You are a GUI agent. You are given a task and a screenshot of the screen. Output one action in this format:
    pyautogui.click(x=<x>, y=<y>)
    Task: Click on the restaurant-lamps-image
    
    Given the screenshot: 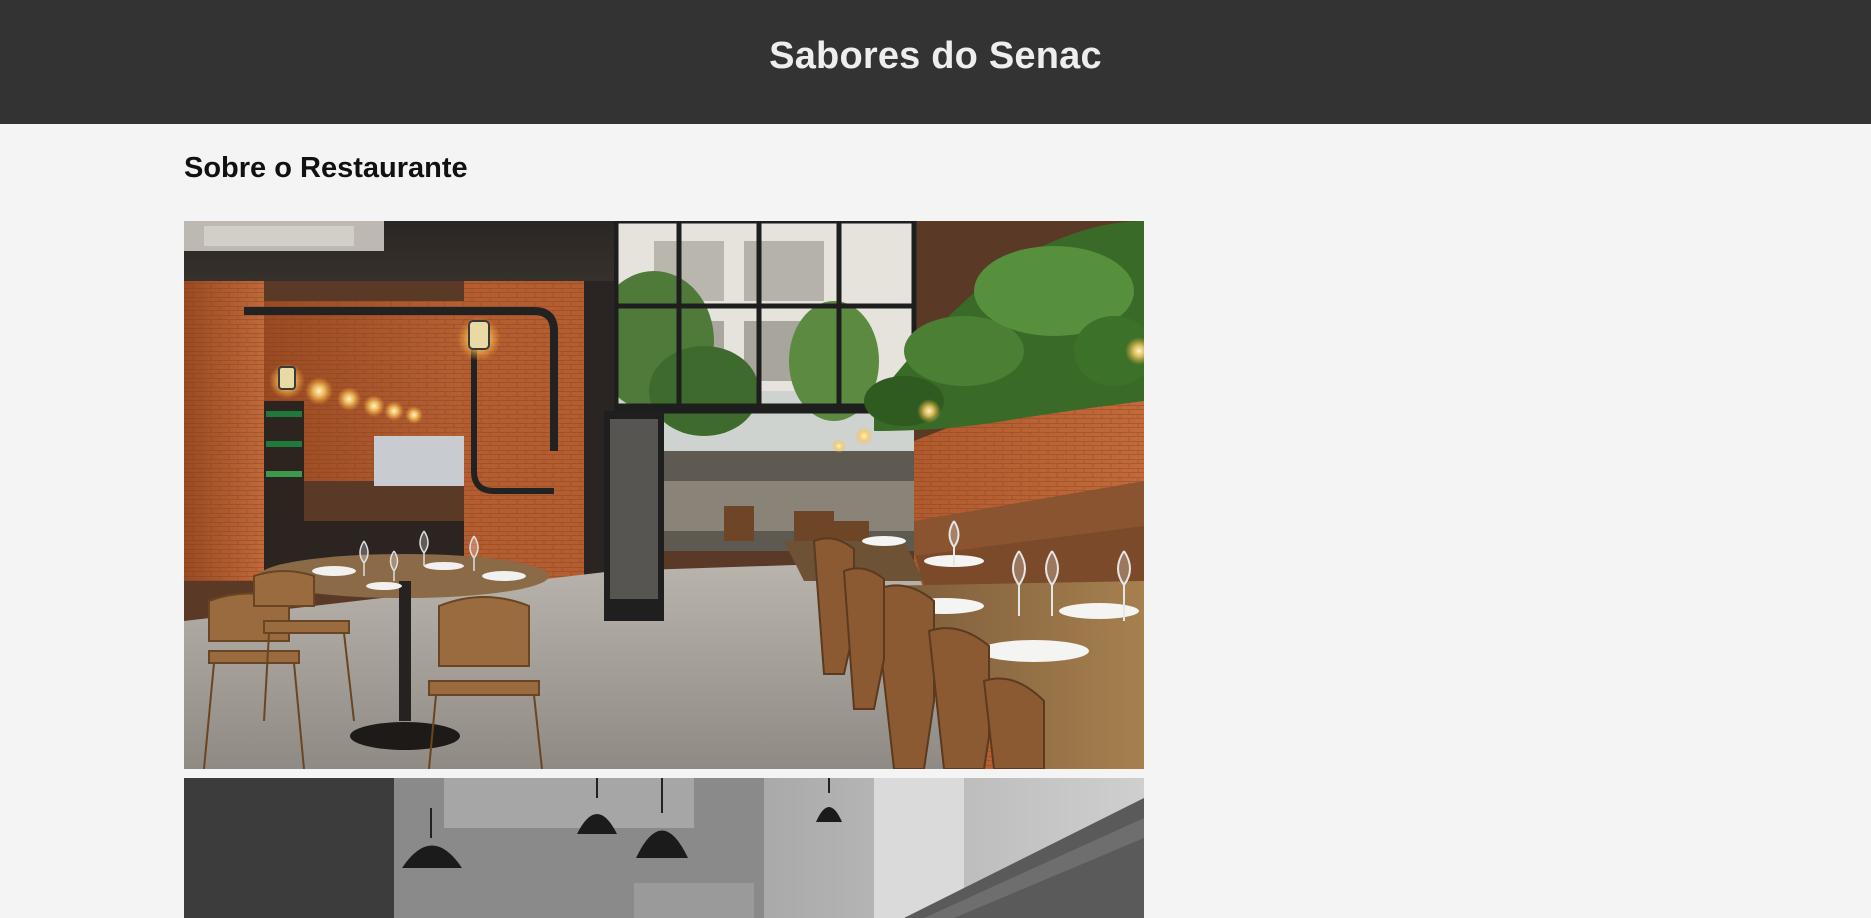 What is the action you would take?
    pyautogui.click(x=664, y=848)
    